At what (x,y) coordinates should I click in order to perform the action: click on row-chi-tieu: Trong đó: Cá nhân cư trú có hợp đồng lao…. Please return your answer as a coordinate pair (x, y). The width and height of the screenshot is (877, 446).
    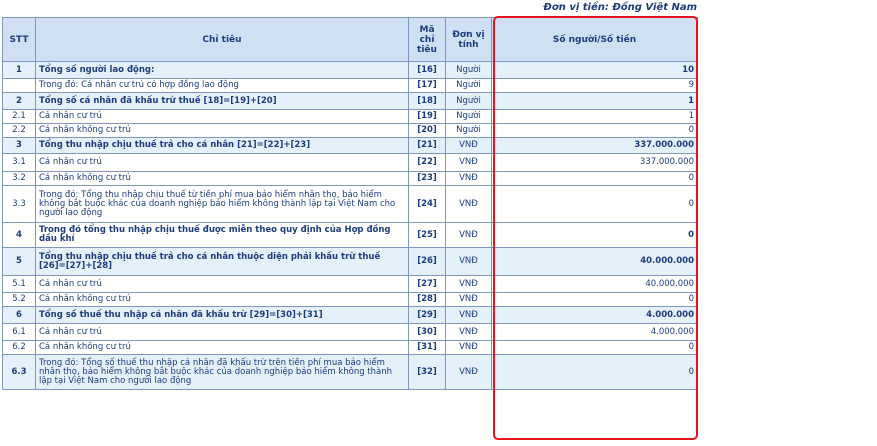
    Looking at the image, I should click on (222, 85).